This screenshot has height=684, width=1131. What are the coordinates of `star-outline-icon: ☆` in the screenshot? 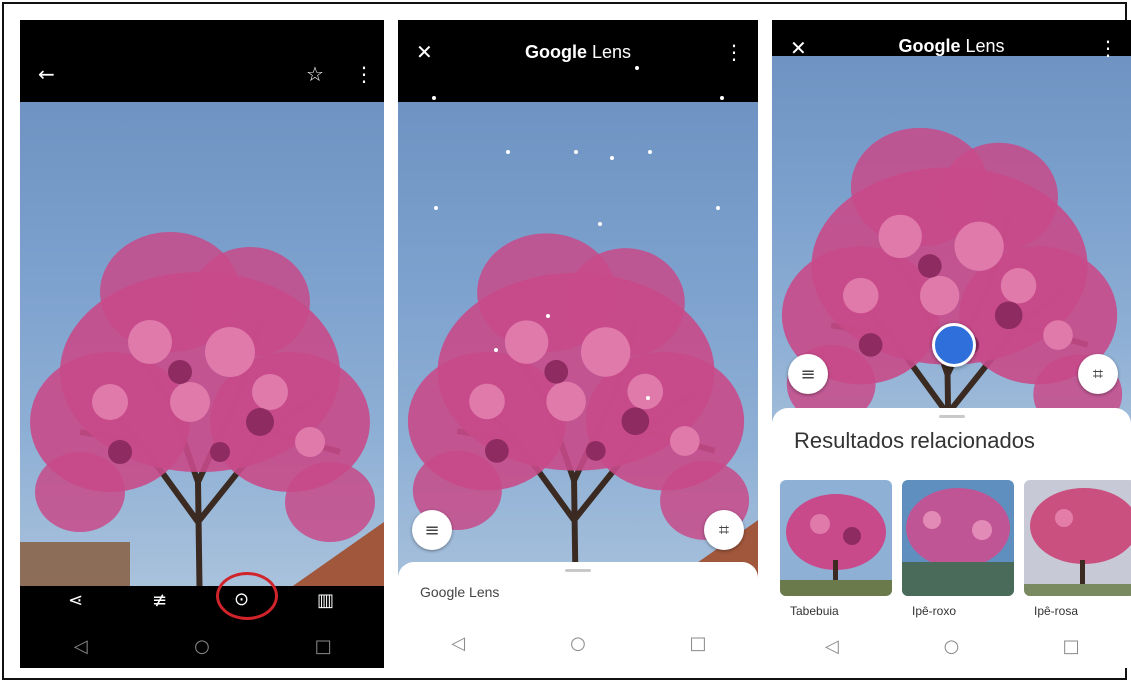 It's located at (315, 74).